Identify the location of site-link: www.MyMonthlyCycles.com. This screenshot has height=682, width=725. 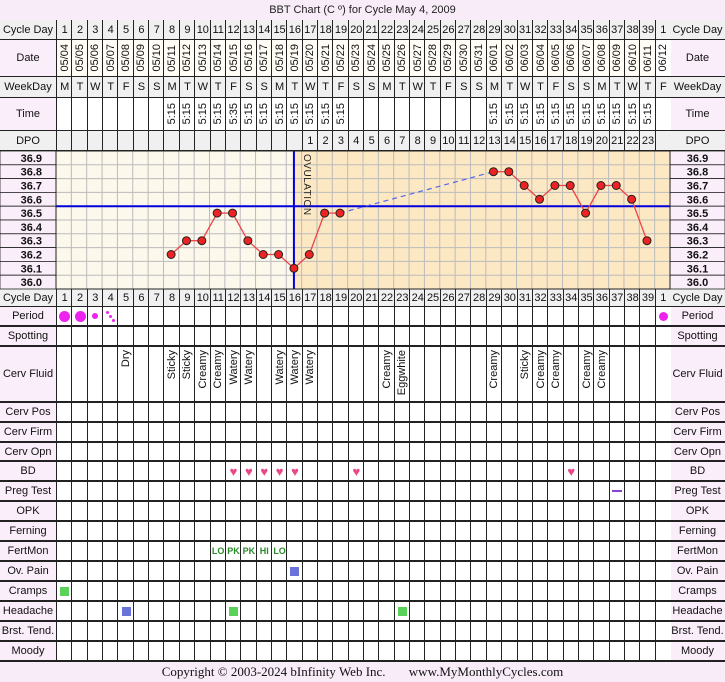
(486, 671).